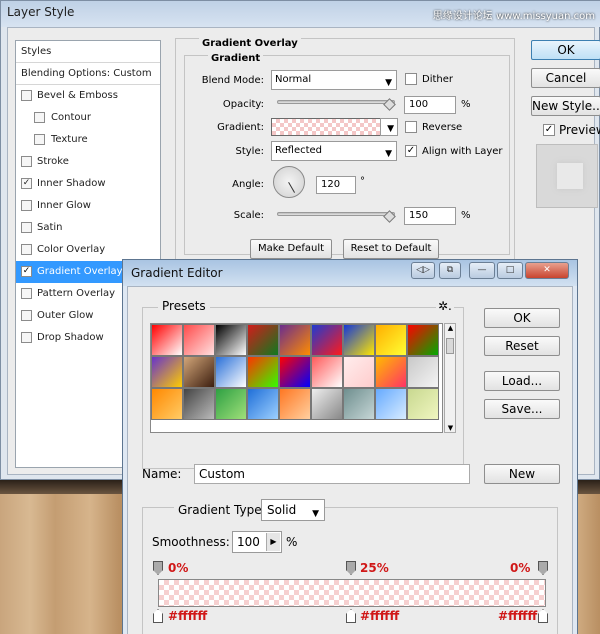 The width and height of the screenshot is (600, 634). Describe the element at coordinates (88, 96) in the screenshot. I see `effect-row: Bevel & Emboss` at that location.